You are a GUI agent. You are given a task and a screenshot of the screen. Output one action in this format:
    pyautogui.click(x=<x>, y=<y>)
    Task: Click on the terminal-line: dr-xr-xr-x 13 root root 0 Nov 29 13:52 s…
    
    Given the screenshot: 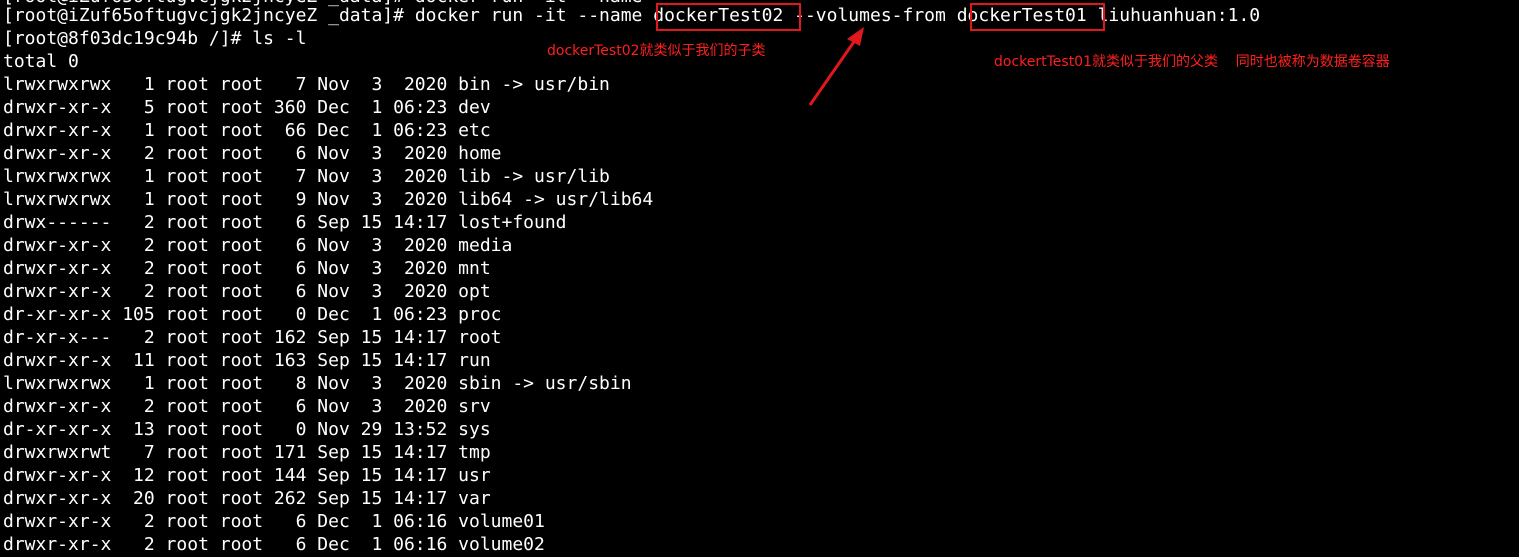 What is the action you would take?
    pyautogui.click(x=247, y=429)
    